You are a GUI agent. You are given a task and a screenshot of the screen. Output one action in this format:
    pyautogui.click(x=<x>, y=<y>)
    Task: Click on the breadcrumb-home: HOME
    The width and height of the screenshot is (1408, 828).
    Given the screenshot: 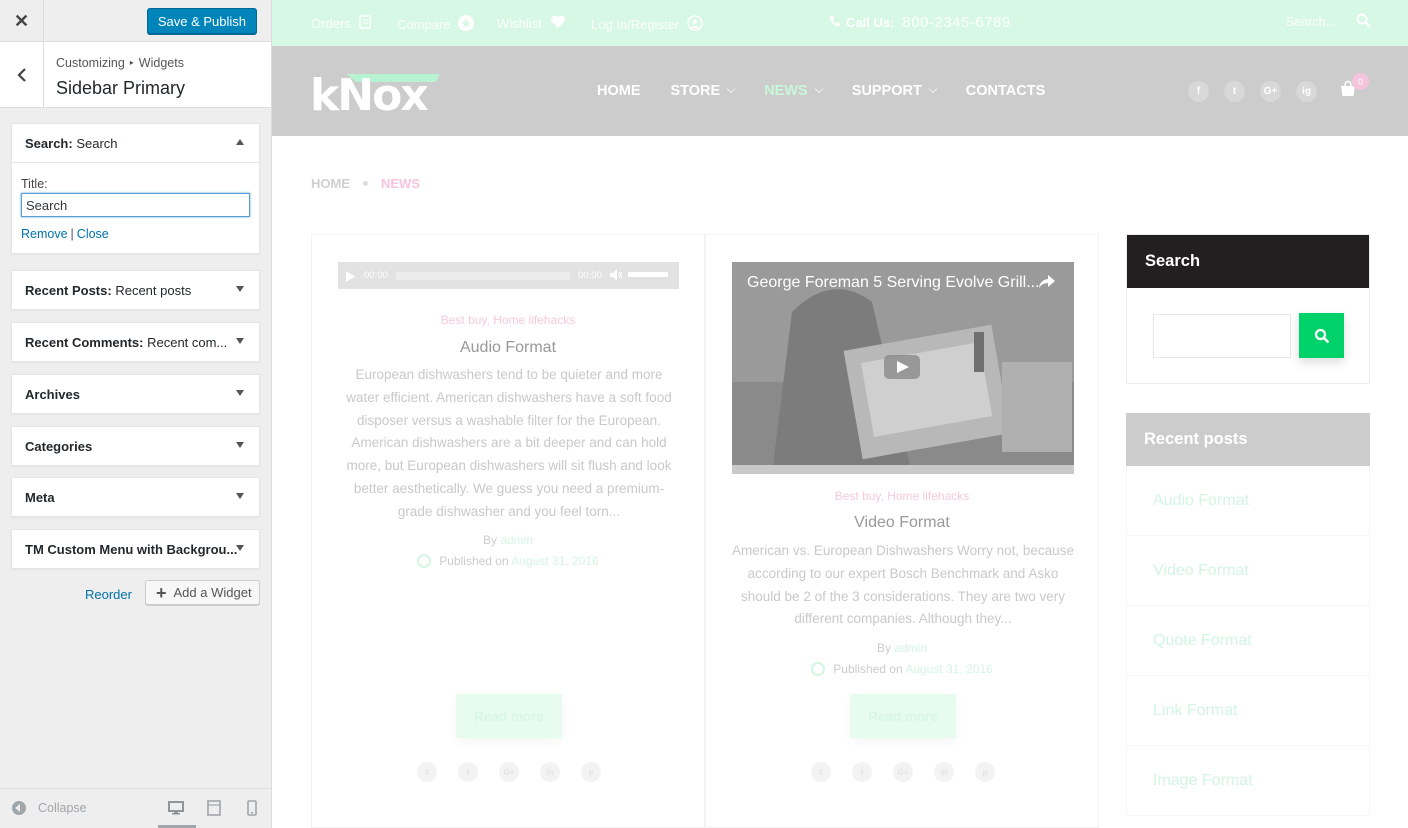 What is the action you would take?
    pyautogui.click(x=330, y=183)
    